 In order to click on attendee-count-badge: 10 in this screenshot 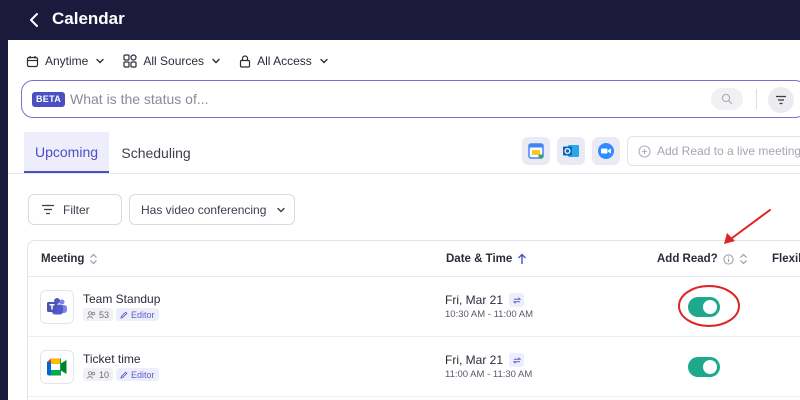, I will do `click(98, 374)`.